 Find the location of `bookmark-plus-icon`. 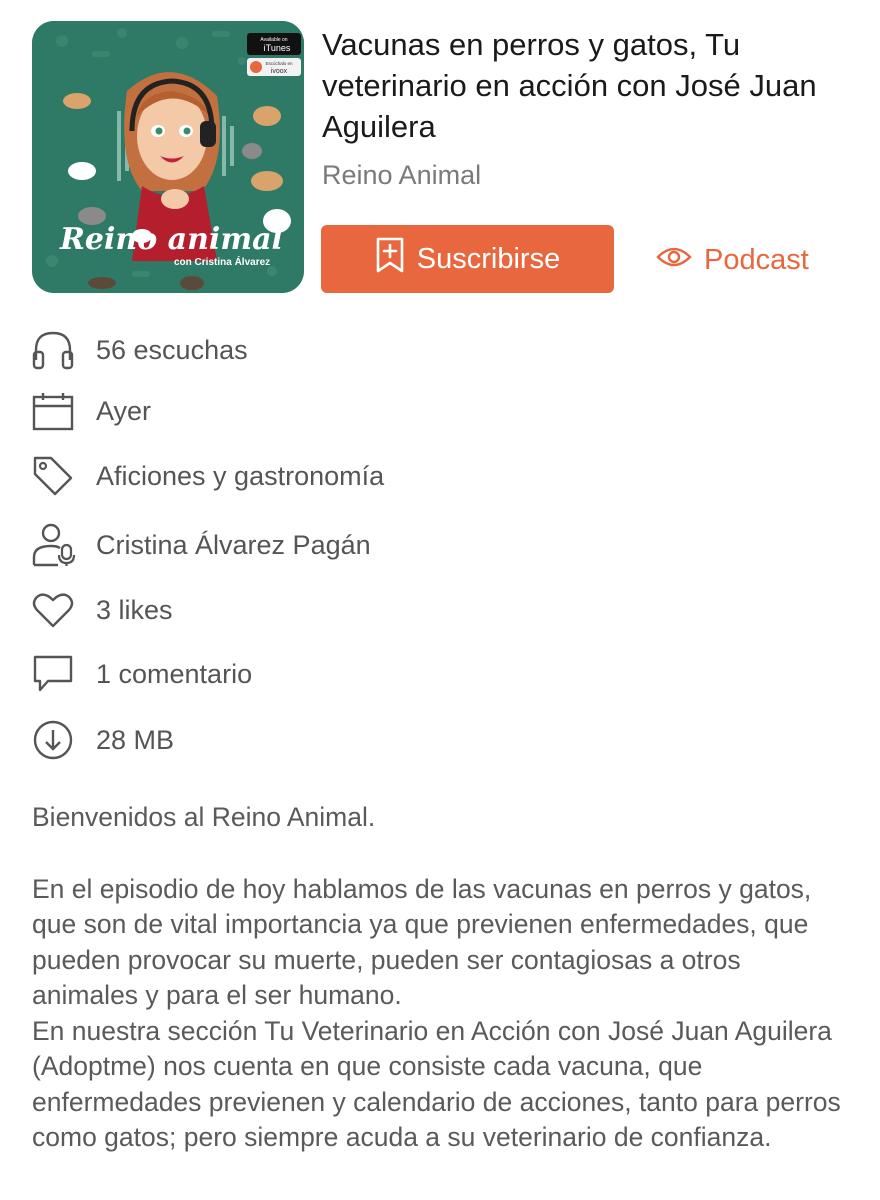

bookmark-plus-icon is located at coordinates (390, 259).